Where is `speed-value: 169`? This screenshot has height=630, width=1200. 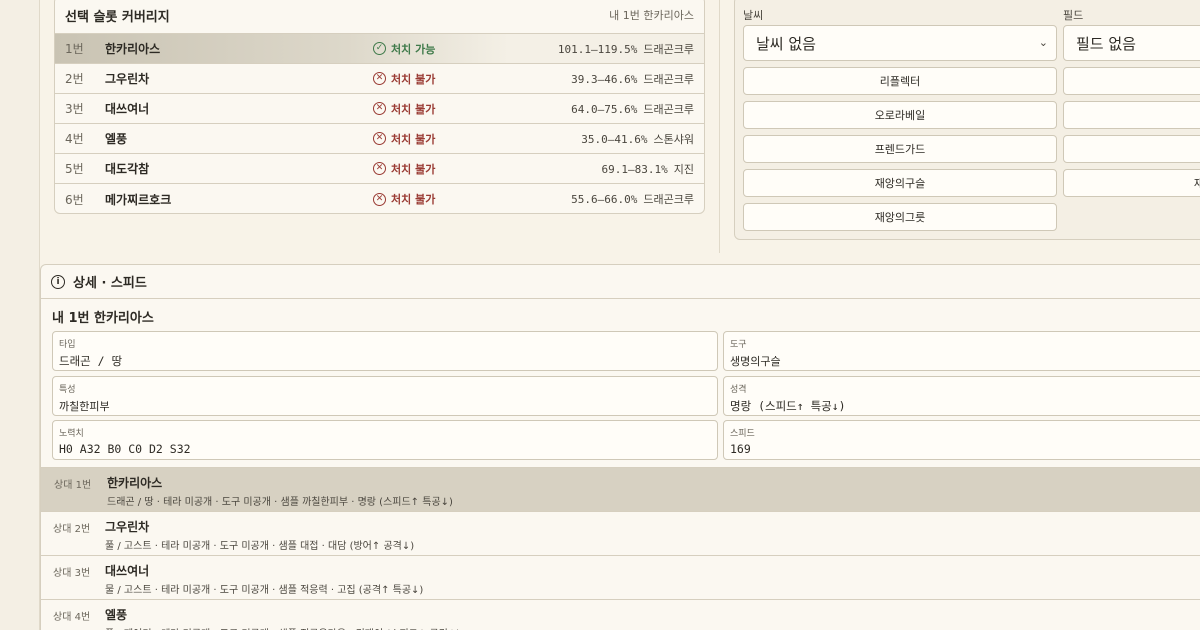
speed-value: 169 is located at coordinates (740, 449).